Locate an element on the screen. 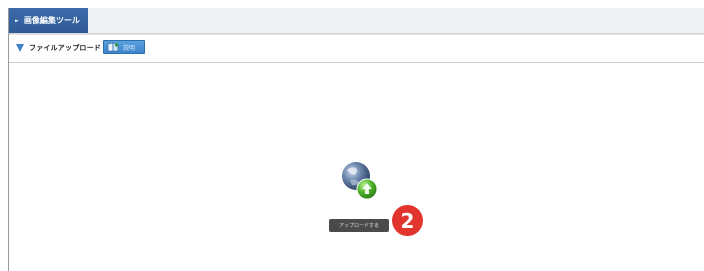  book-icon is located at coordinates (113, 47).